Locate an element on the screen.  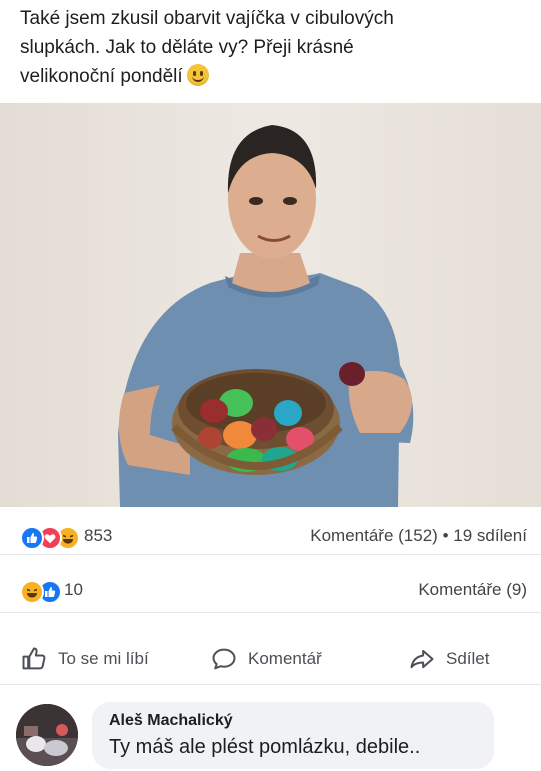
haha-reaction-icon is located at coordinates (32, 592).